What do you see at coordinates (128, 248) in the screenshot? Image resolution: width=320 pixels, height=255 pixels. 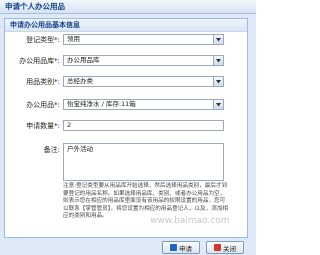 I see `button-bar: 申请 关闭` at bounding box center [128, 248].